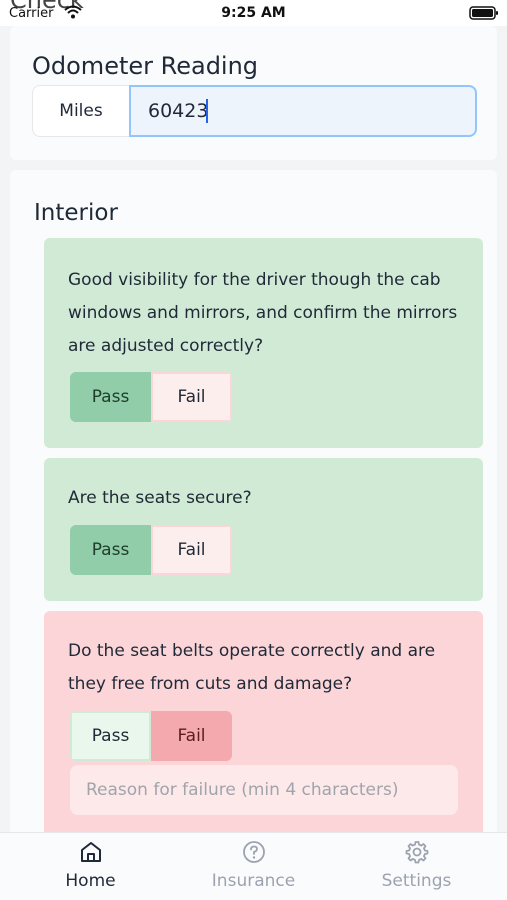  Describe the element at coordinates (416, 852) in the screenshot. I see `gear-icon` at that location.